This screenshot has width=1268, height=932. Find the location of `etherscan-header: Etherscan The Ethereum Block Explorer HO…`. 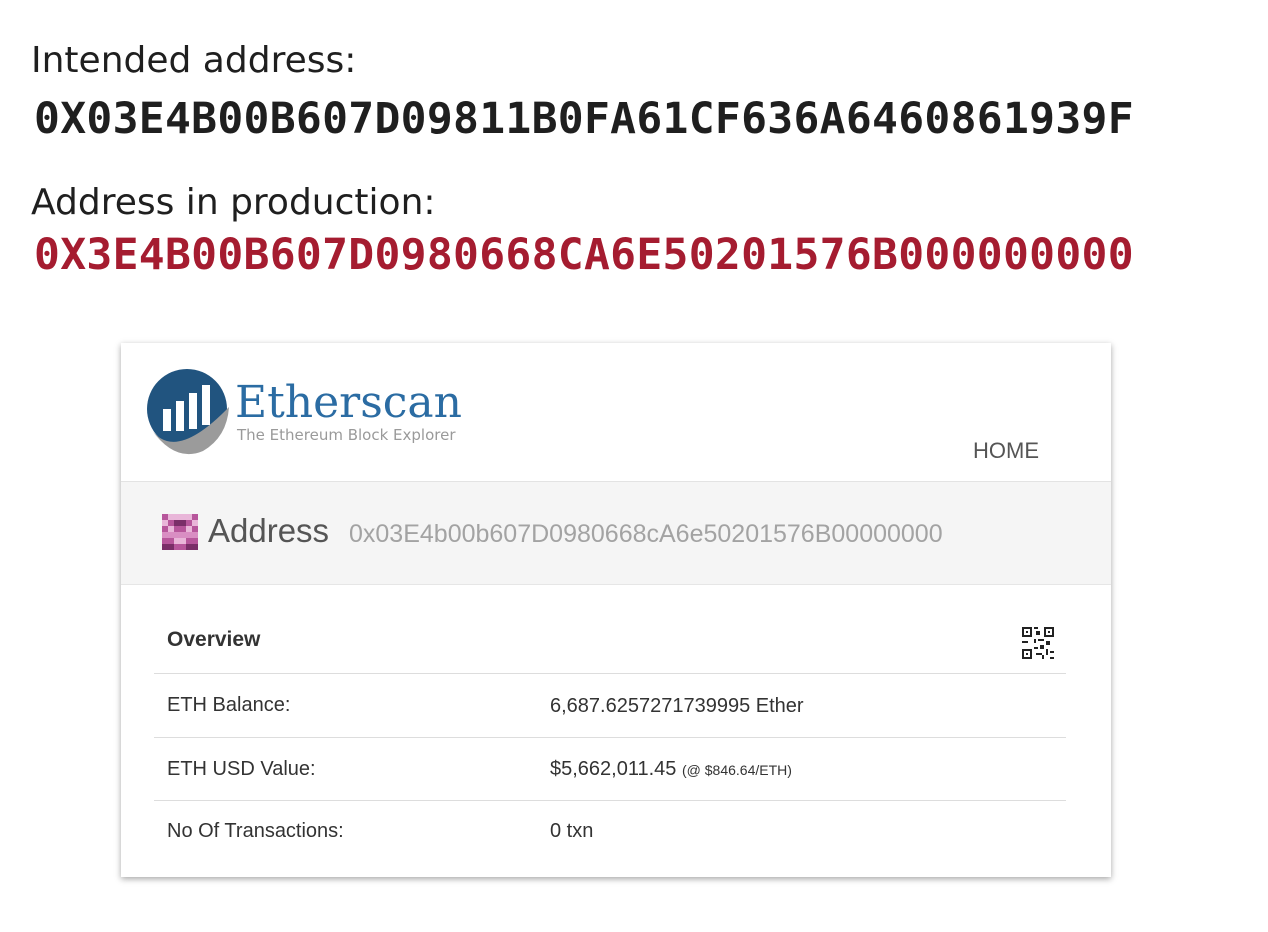

etherscan-header: Etherscan The Ethereum Block Explorer HO… is located at coordinates (616, 412).